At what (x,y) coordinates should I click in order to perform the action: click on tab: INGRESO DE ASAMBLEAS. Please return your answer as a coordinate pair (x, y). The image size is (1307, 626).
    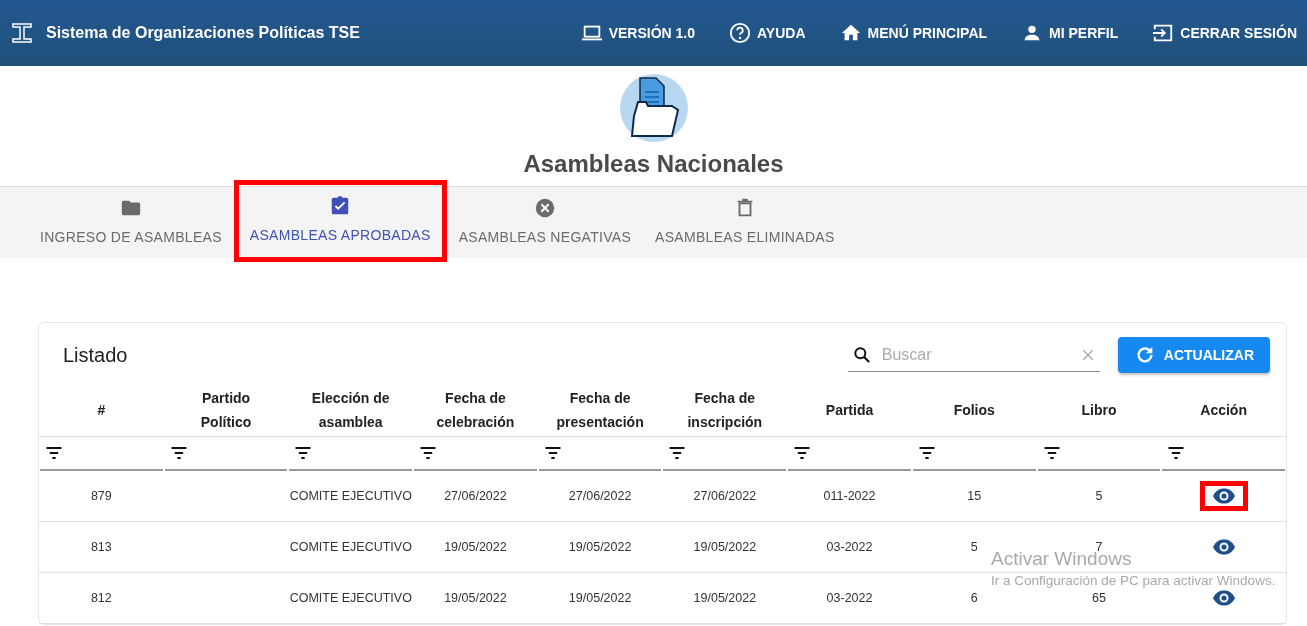
    Looking at the image, I should click on (131, 222).